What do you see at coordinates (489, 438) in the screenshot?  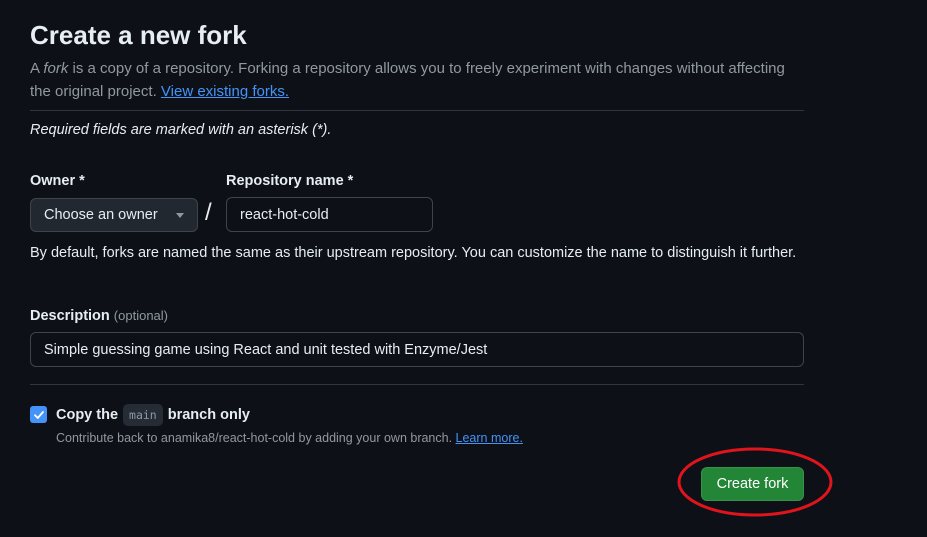 I see `learn-more-link: Learn more.` at bounding box center [489, 438].